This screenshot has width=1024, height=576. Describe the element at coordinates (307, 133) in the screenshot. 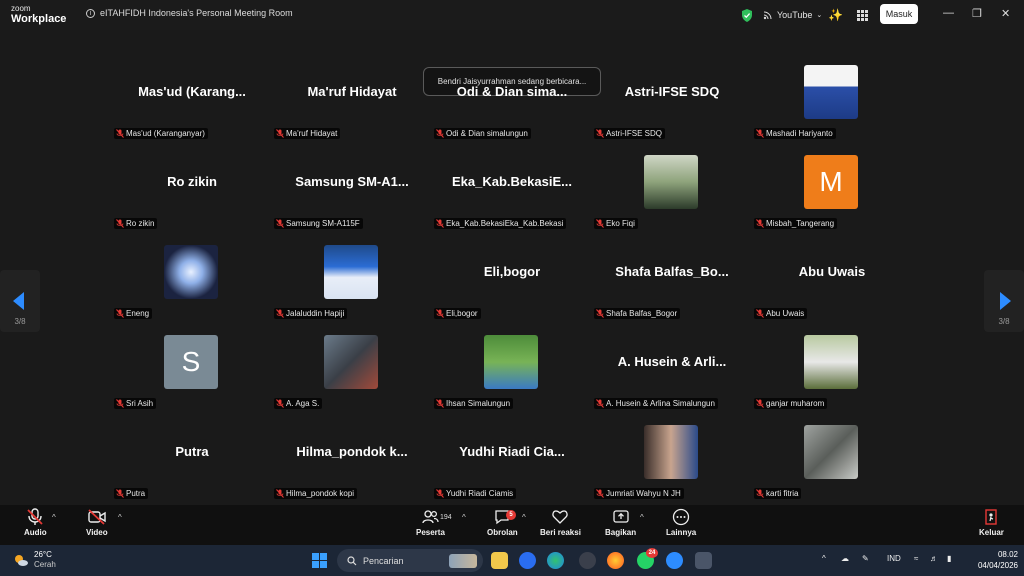

I see `participant-name-tag: Ma'ruf Hidayat` at that location.